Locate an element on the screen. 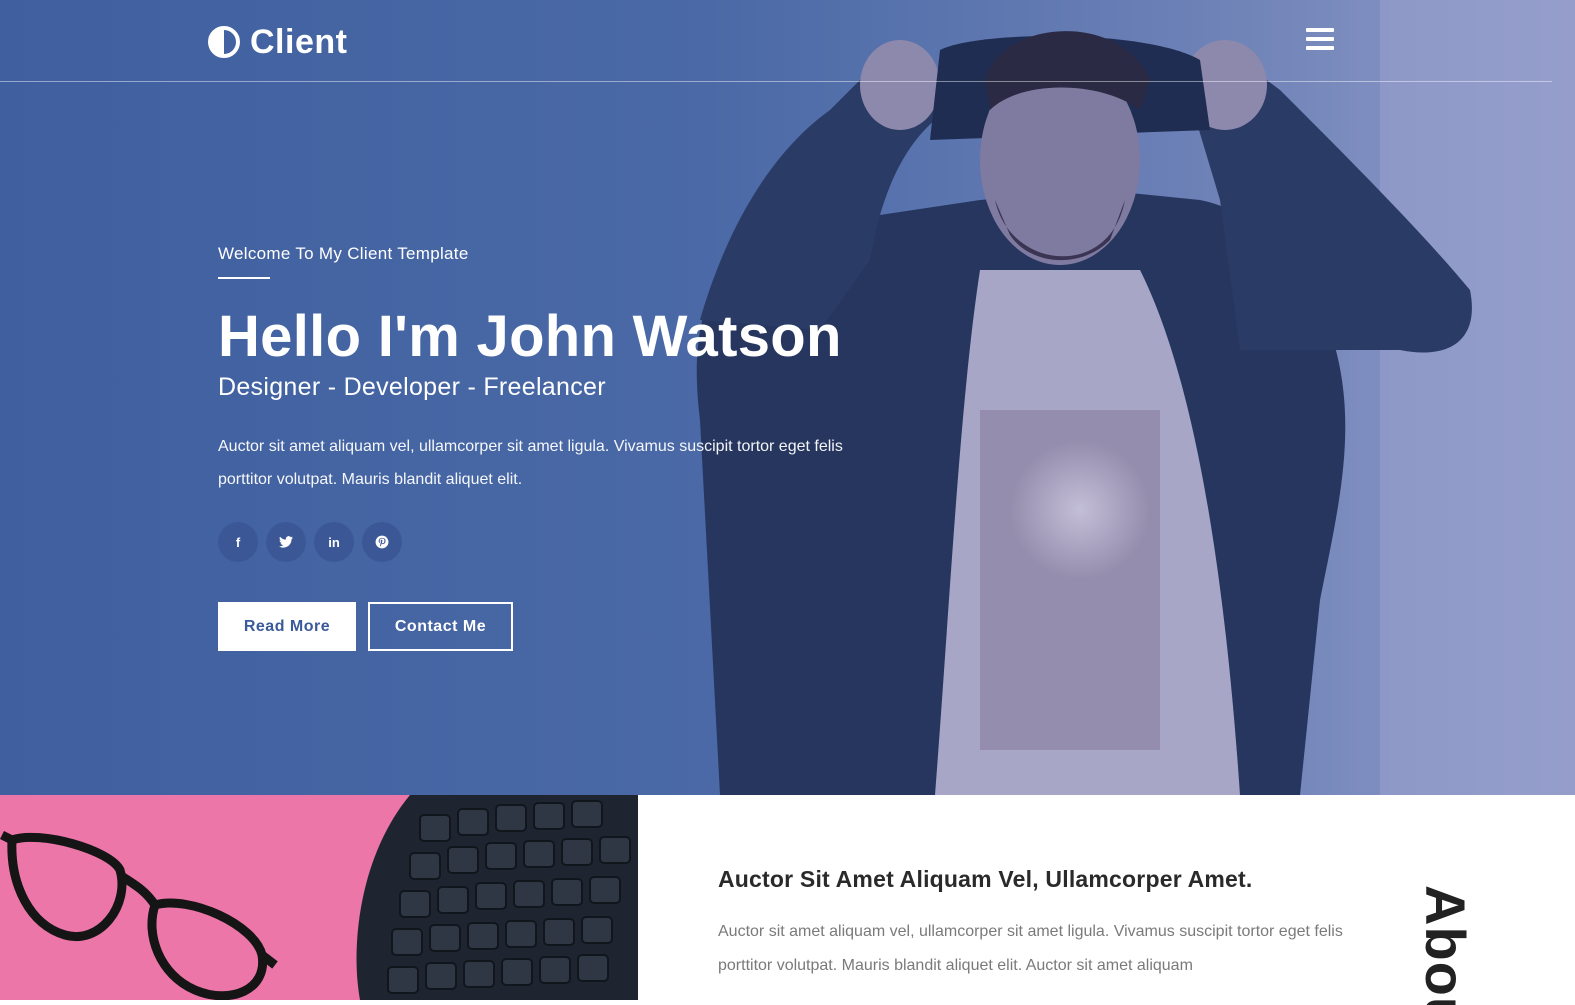 This screenshot has height=1005, width=1575. site-logo: Client is located at coordinates (277, 42).